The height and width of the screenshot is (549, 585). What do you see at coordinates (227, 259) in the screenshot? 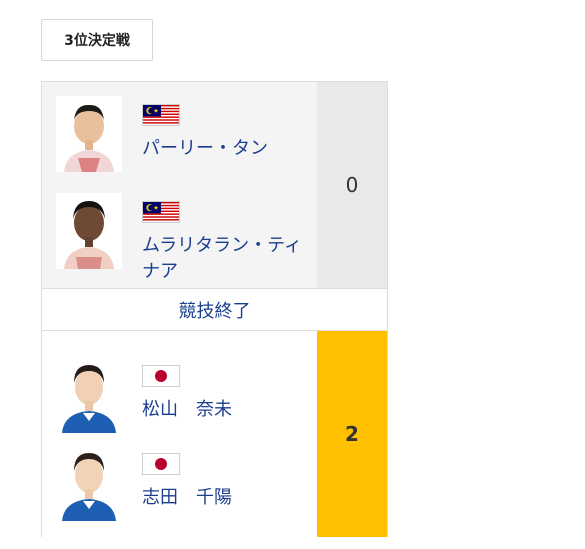
I see `player-name: ムラリタラン・ティナア` at bounding box center [227, 259].